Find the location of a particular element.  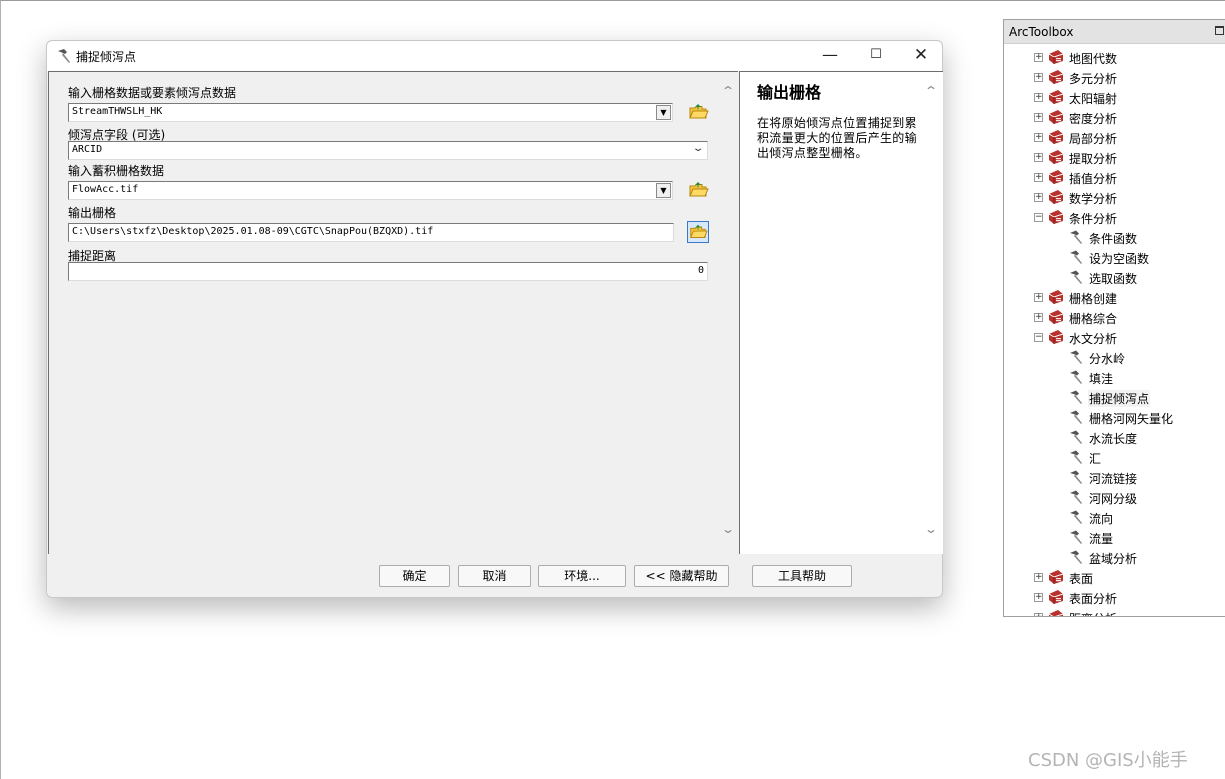

pour-field-select: ARCID ⌄ is located at coordinates (388, 150).